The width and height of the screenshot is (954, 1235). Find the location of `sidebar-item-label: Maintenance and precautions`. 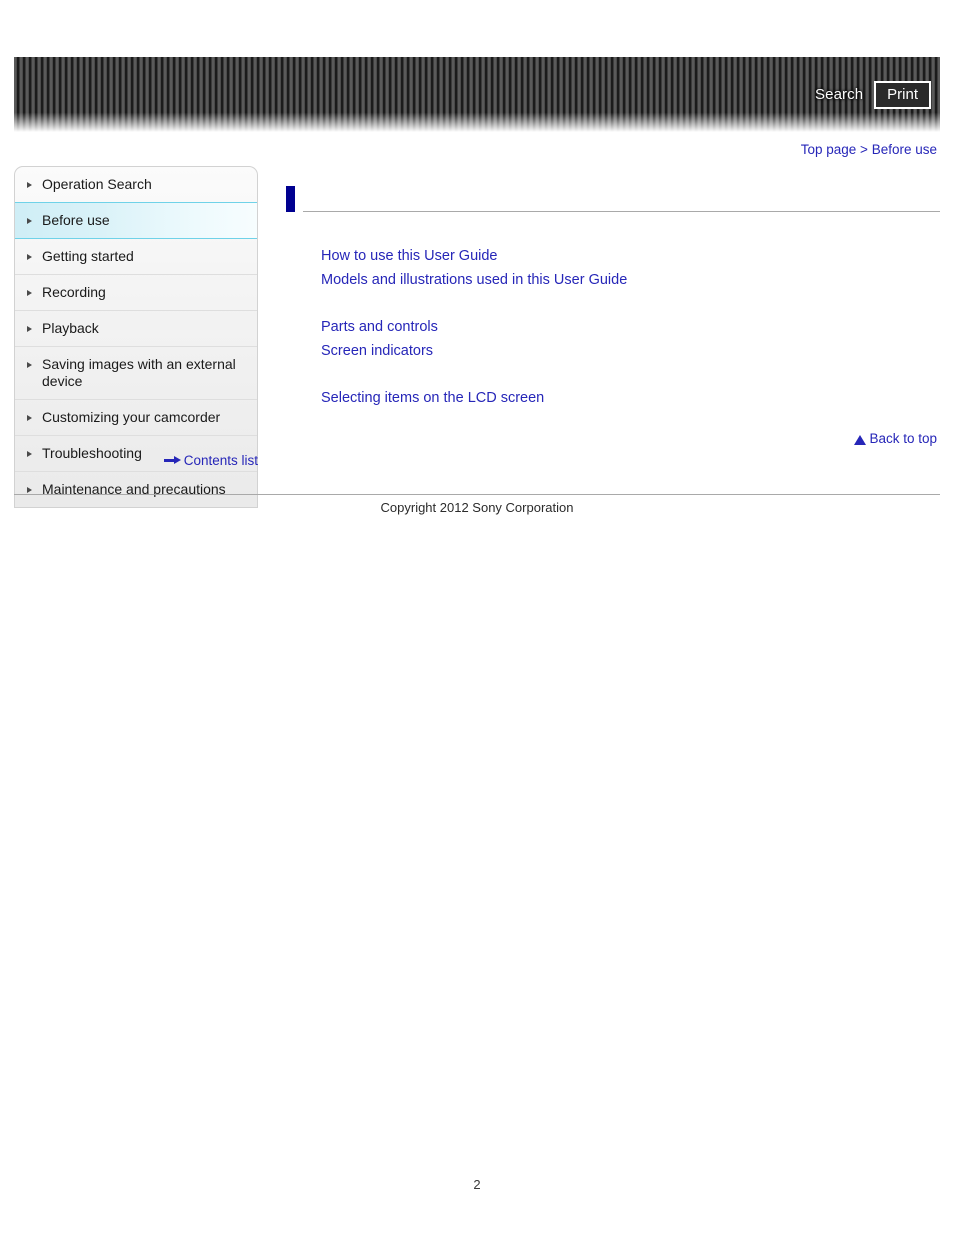

sidebar-item-label: Maintenance and precautions is located at coordinates (134, 489).